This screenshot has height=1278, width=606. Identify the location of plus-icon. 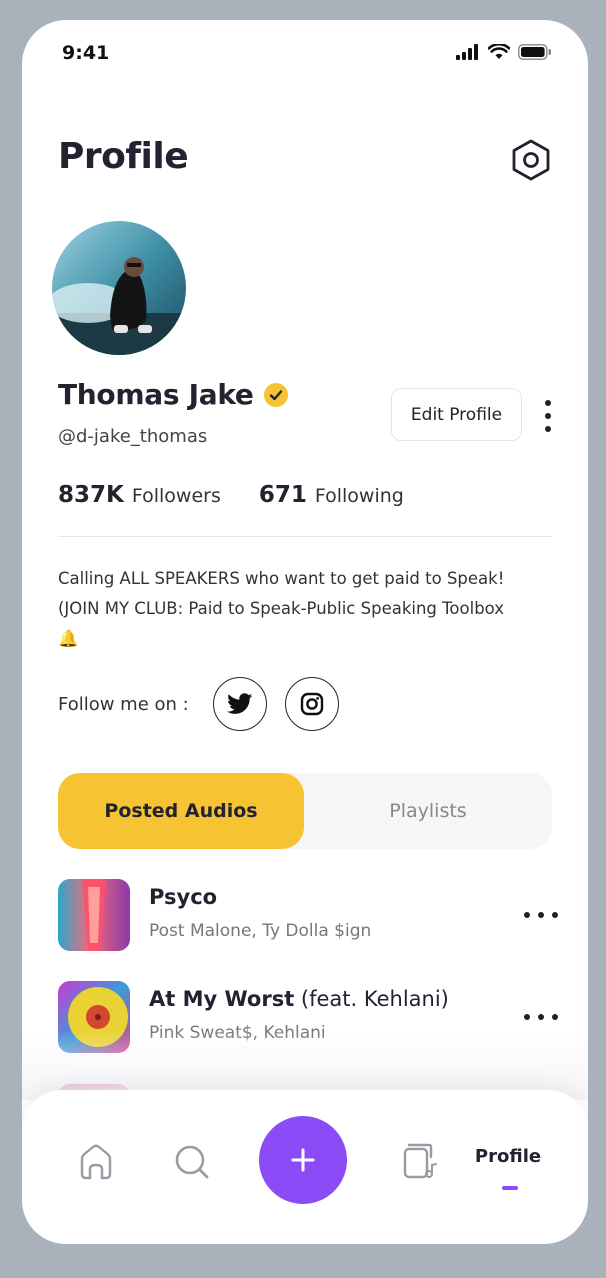
(303, 1160).